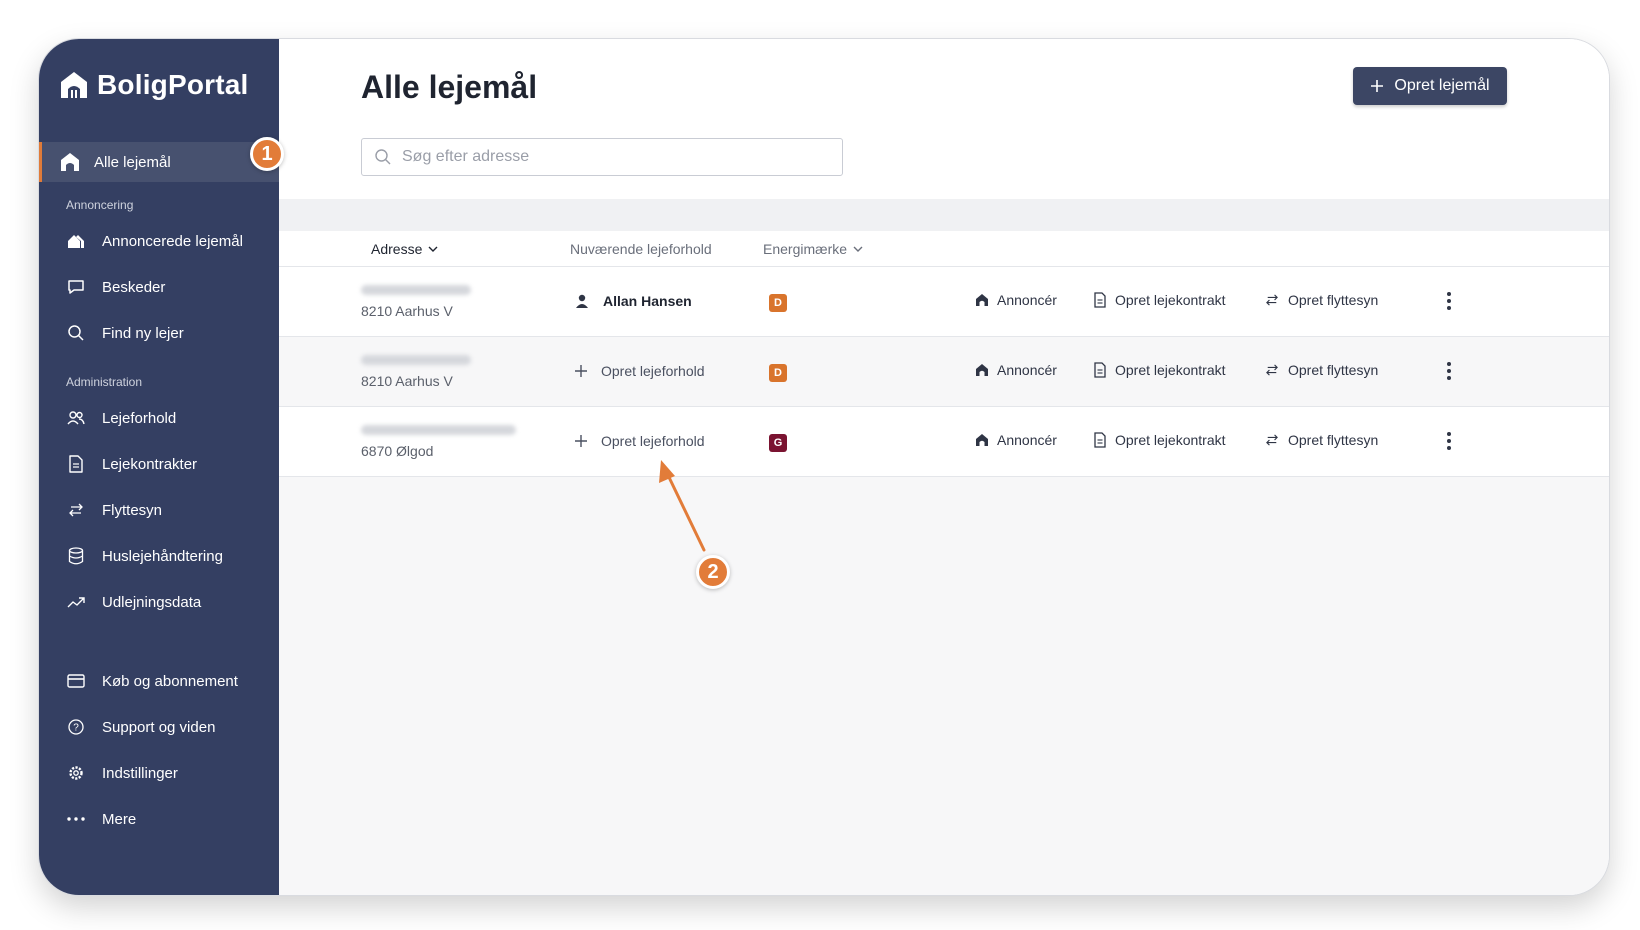 Image resolution: width=1640 pixels, height=930 pixels. I want to click on sidebar-item-lejeforhold: Lejeforhold, so click(121, 418).